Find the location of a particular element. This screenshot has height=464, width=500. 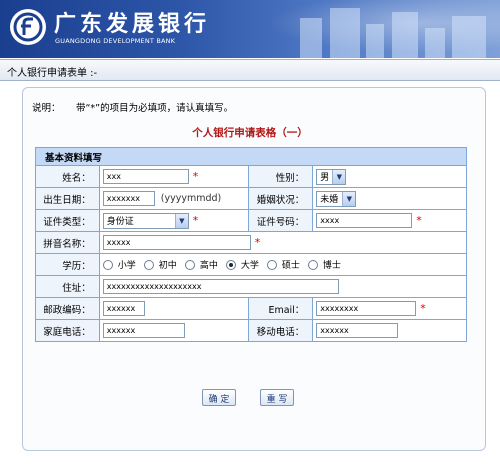

id-number-cell: xxxx * is located at coordinates (389, 220).